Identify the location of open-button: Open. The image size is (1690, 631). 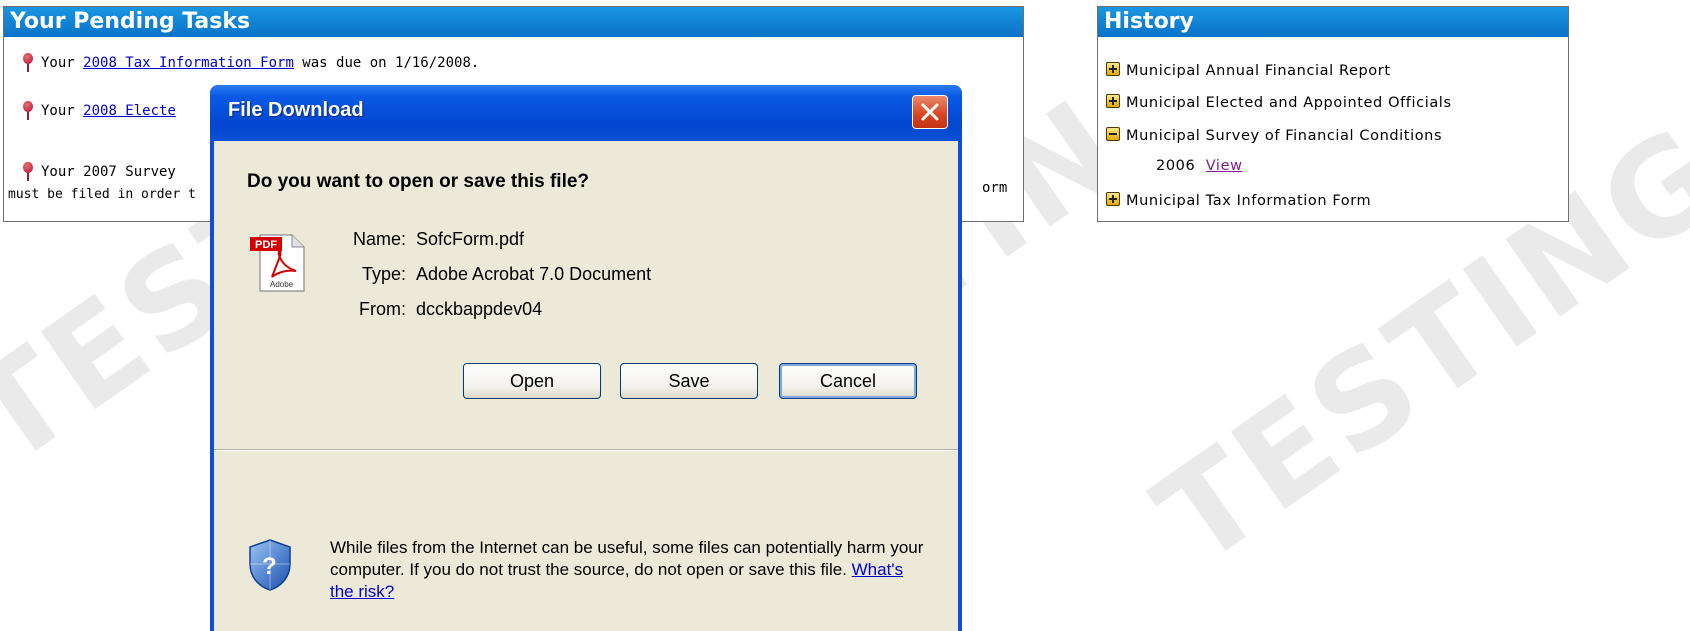
(532, 381).